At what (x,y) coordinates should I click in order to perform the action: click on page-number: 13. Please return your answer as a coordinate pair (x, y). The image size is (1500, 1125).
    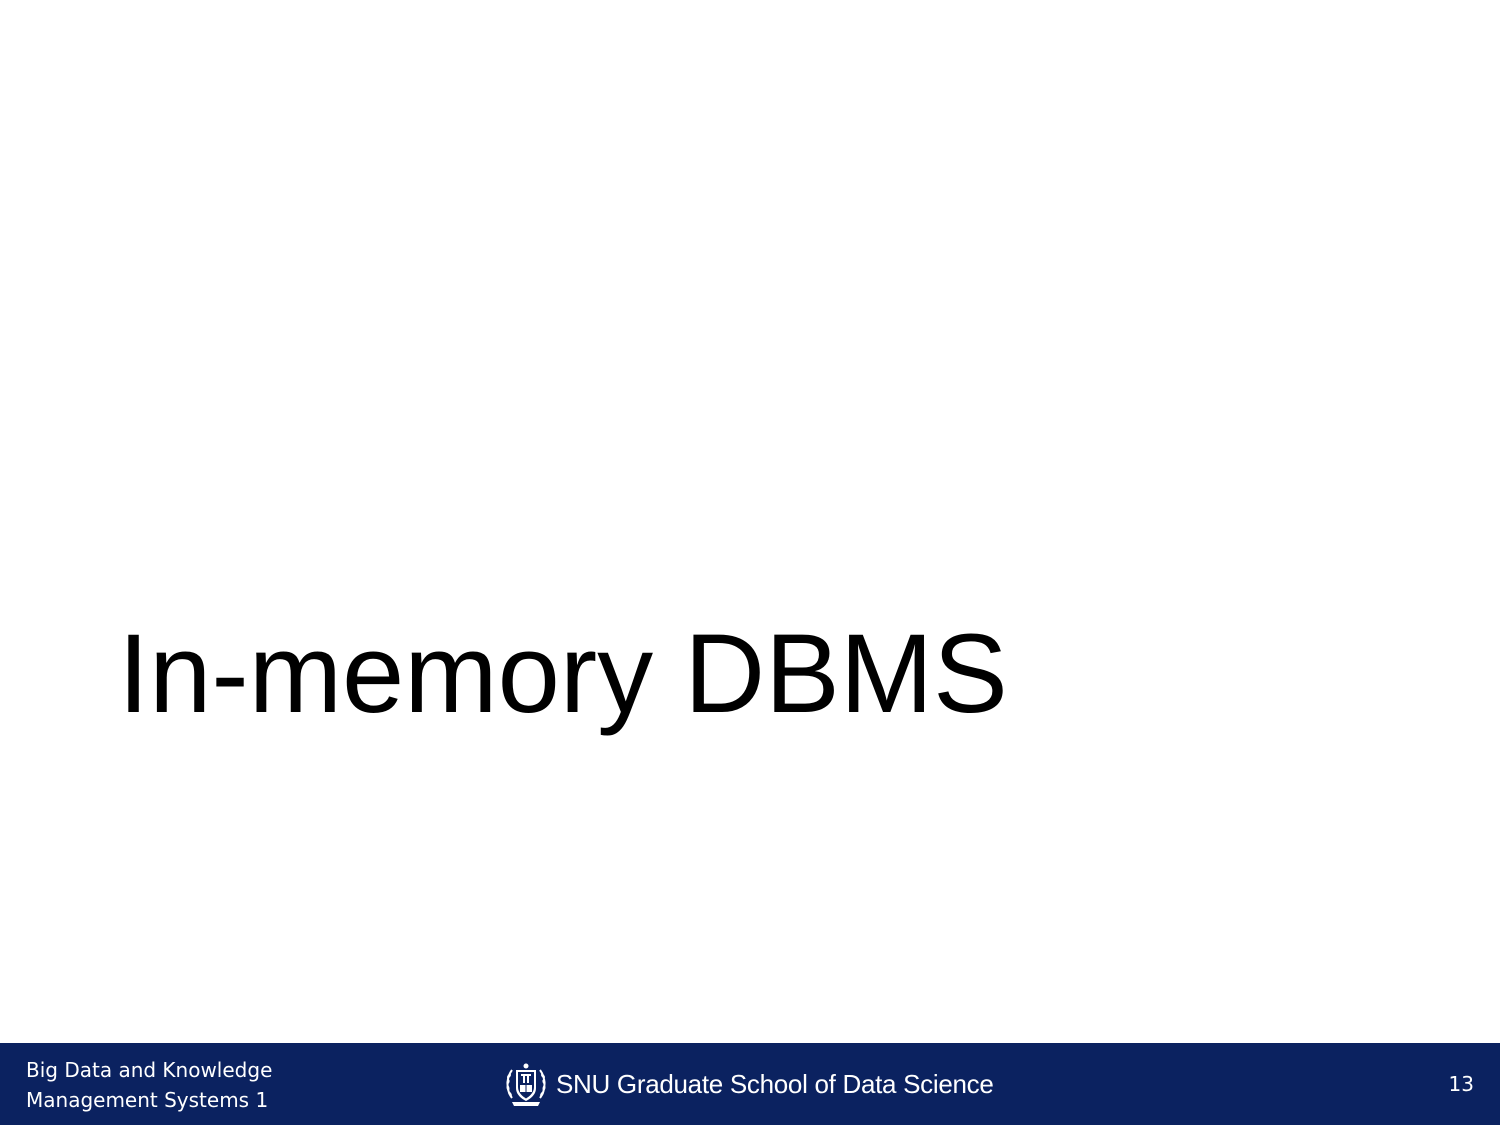
    Looking at the image, I should click on (1461, 1084).